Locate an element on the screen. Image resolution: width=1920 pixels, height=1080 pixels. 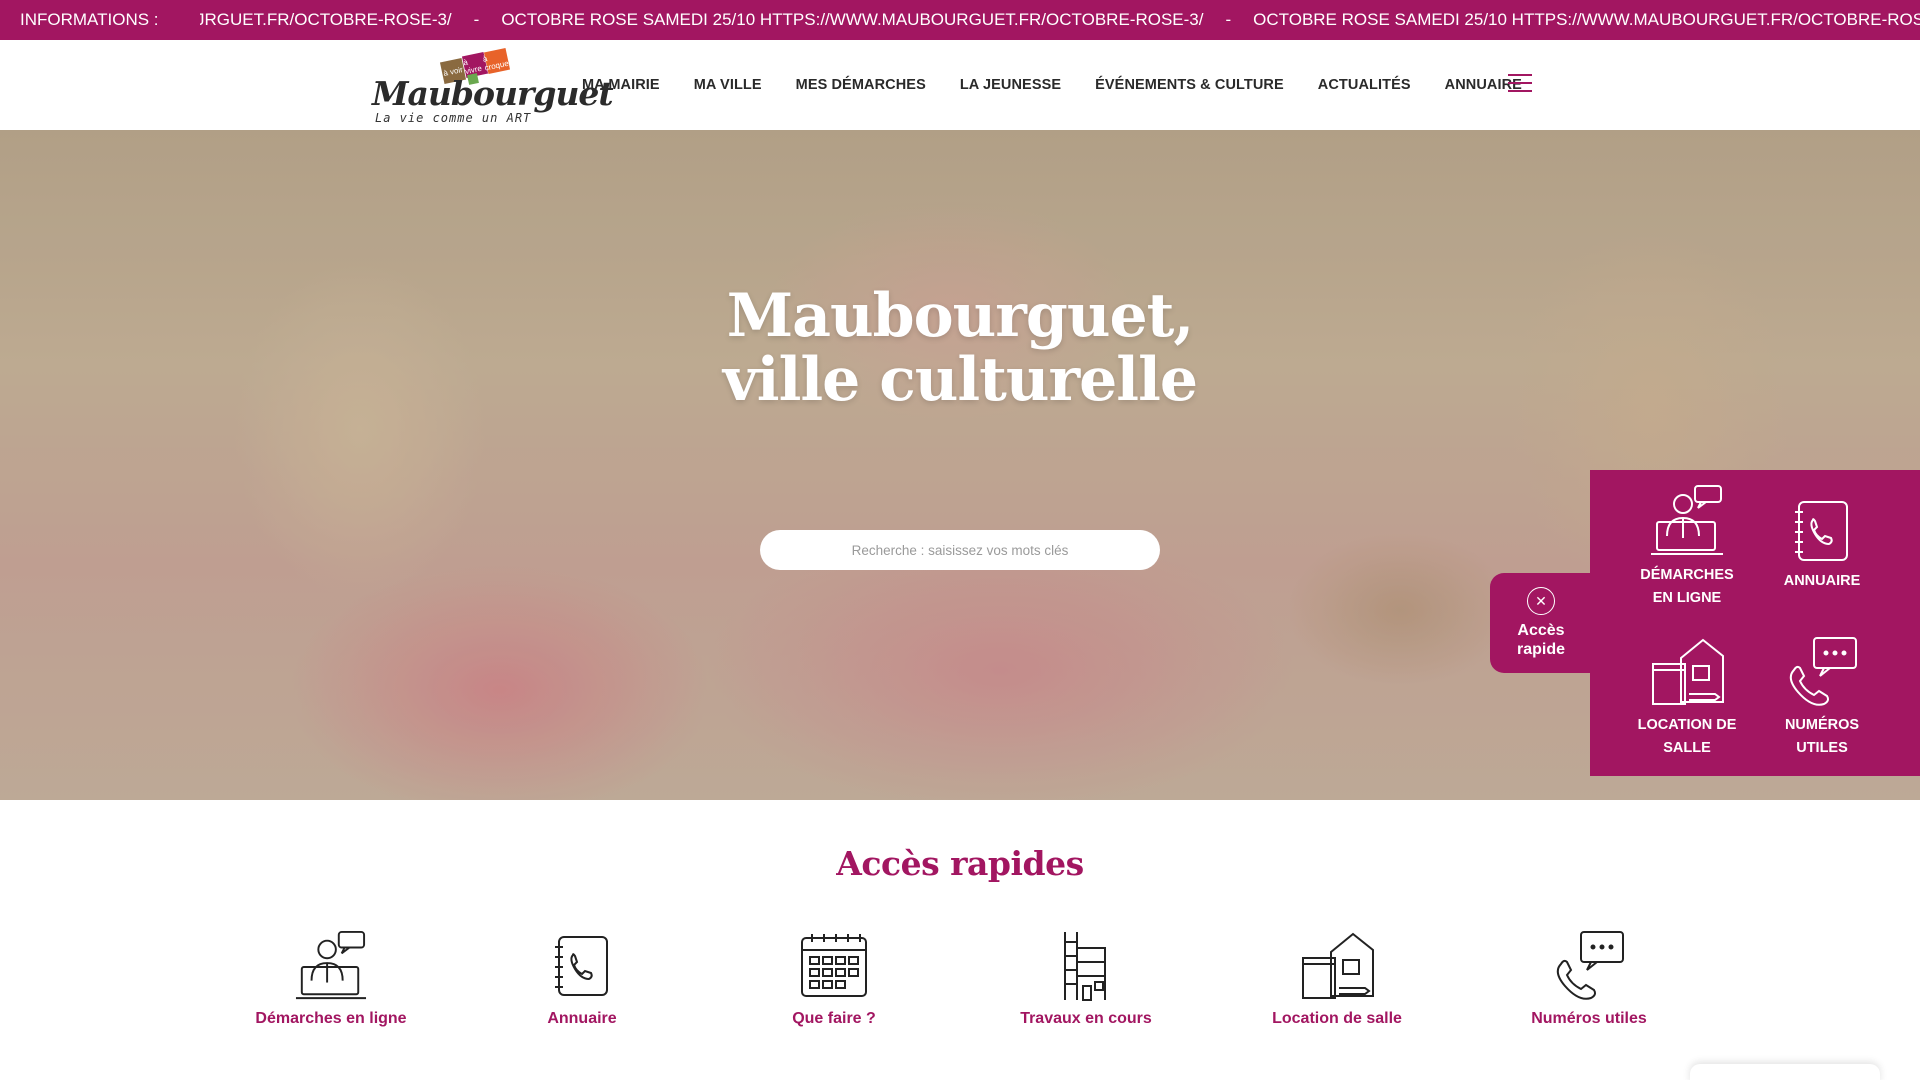
ticker-item: JRGUET.FR/OCTOBRE-ROSE-3/ is located at coordinates (324, 20).